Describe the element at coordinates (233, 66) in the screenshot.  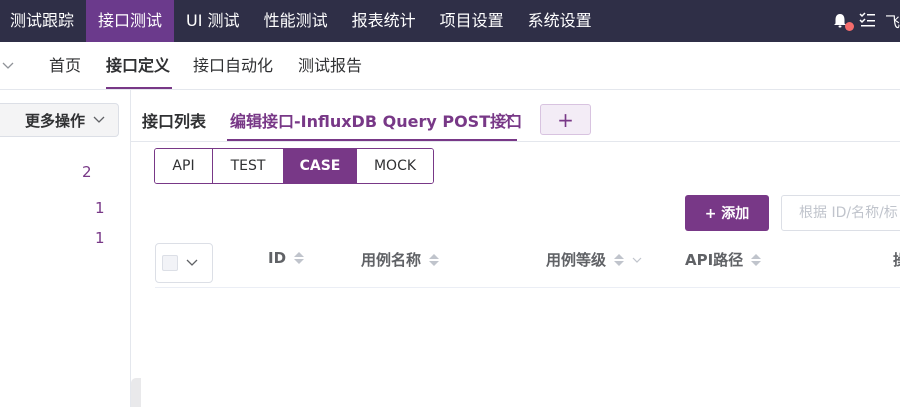
I see `subnav-api-automation: 接口自动化` at that location.